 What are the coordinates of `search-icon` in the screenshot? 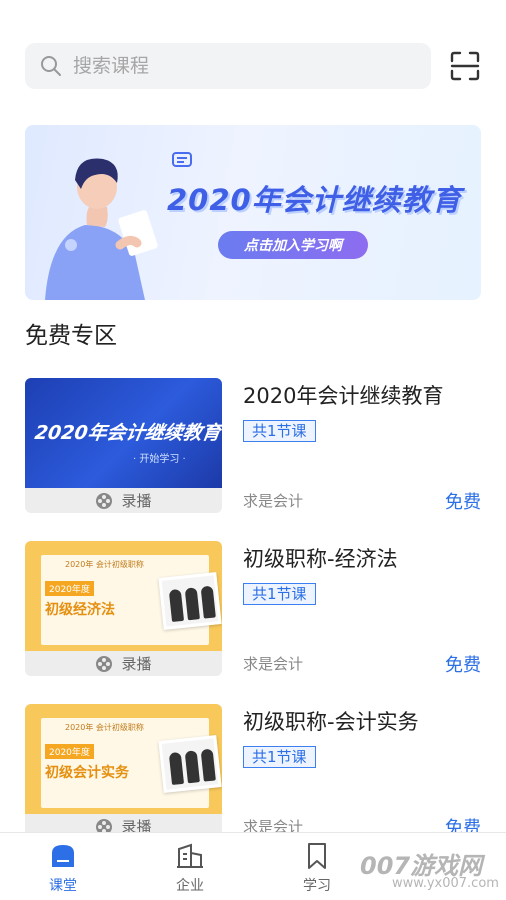 It's located at (51, 66).